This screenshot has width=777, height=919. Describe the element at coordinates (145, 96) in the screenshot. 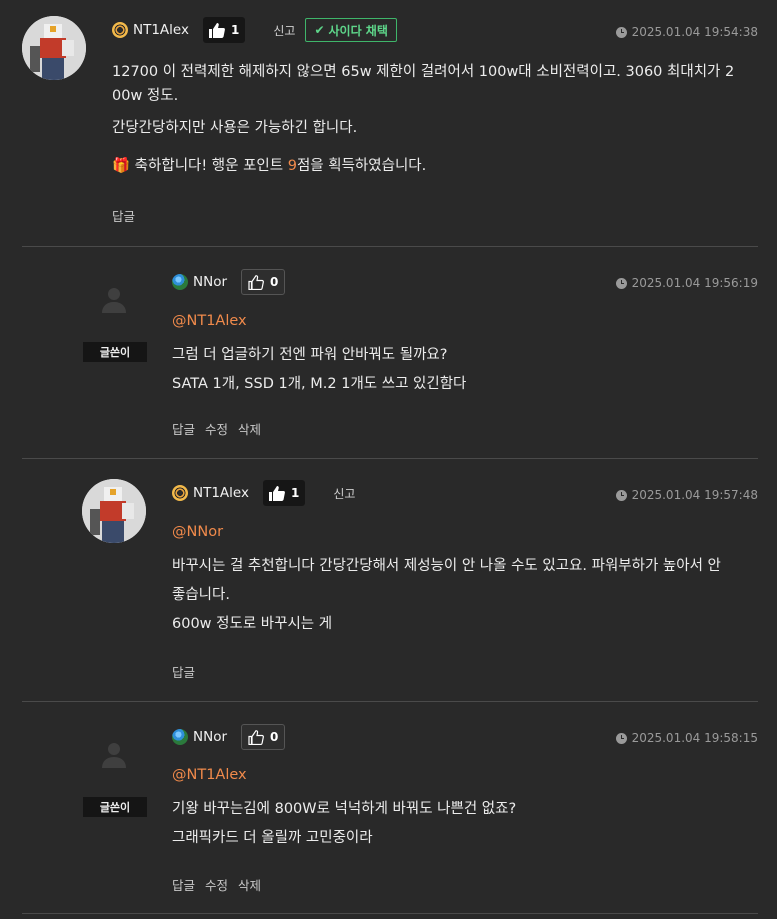

I see `comment-line: 00w 정도.` at that location.